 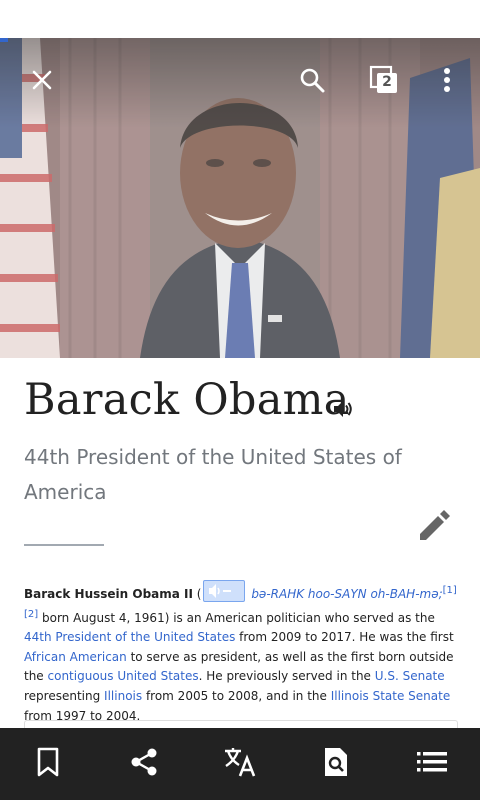 I want to click on find-in-page-button, so click(x=336, y=764).